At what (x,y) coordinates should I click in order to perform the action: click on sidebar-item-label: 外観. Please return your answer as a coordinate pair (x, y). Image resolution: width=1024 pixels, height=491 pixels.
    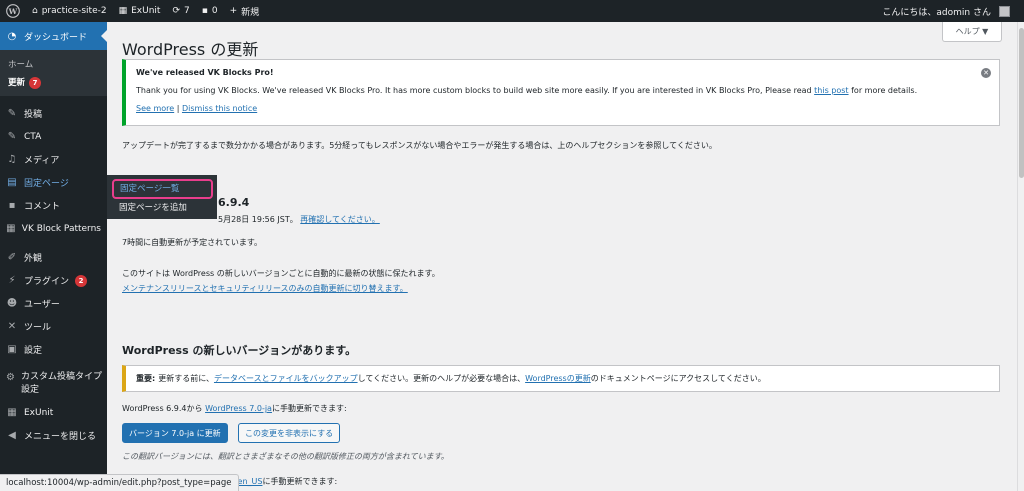
    Looking at the image, I should click on (33, 259).